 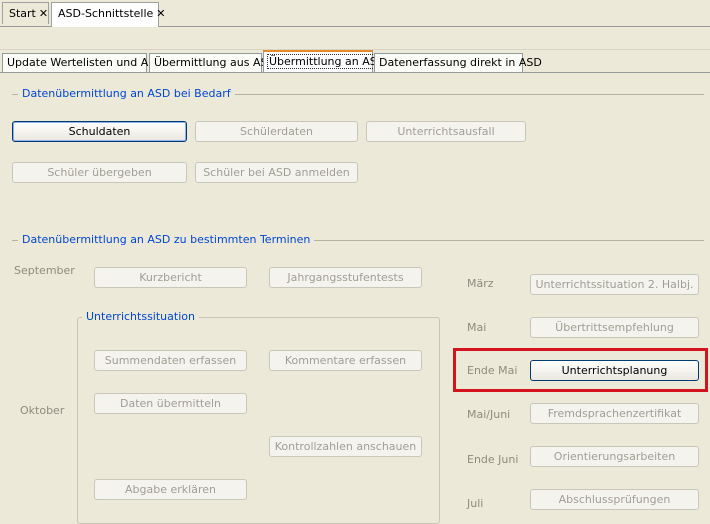 What do you see at coordinates (345, 360) in the screenshot?
I see `kommentare-erfassen-button: Kommentare erfassen` at bounding box center [345, 360].